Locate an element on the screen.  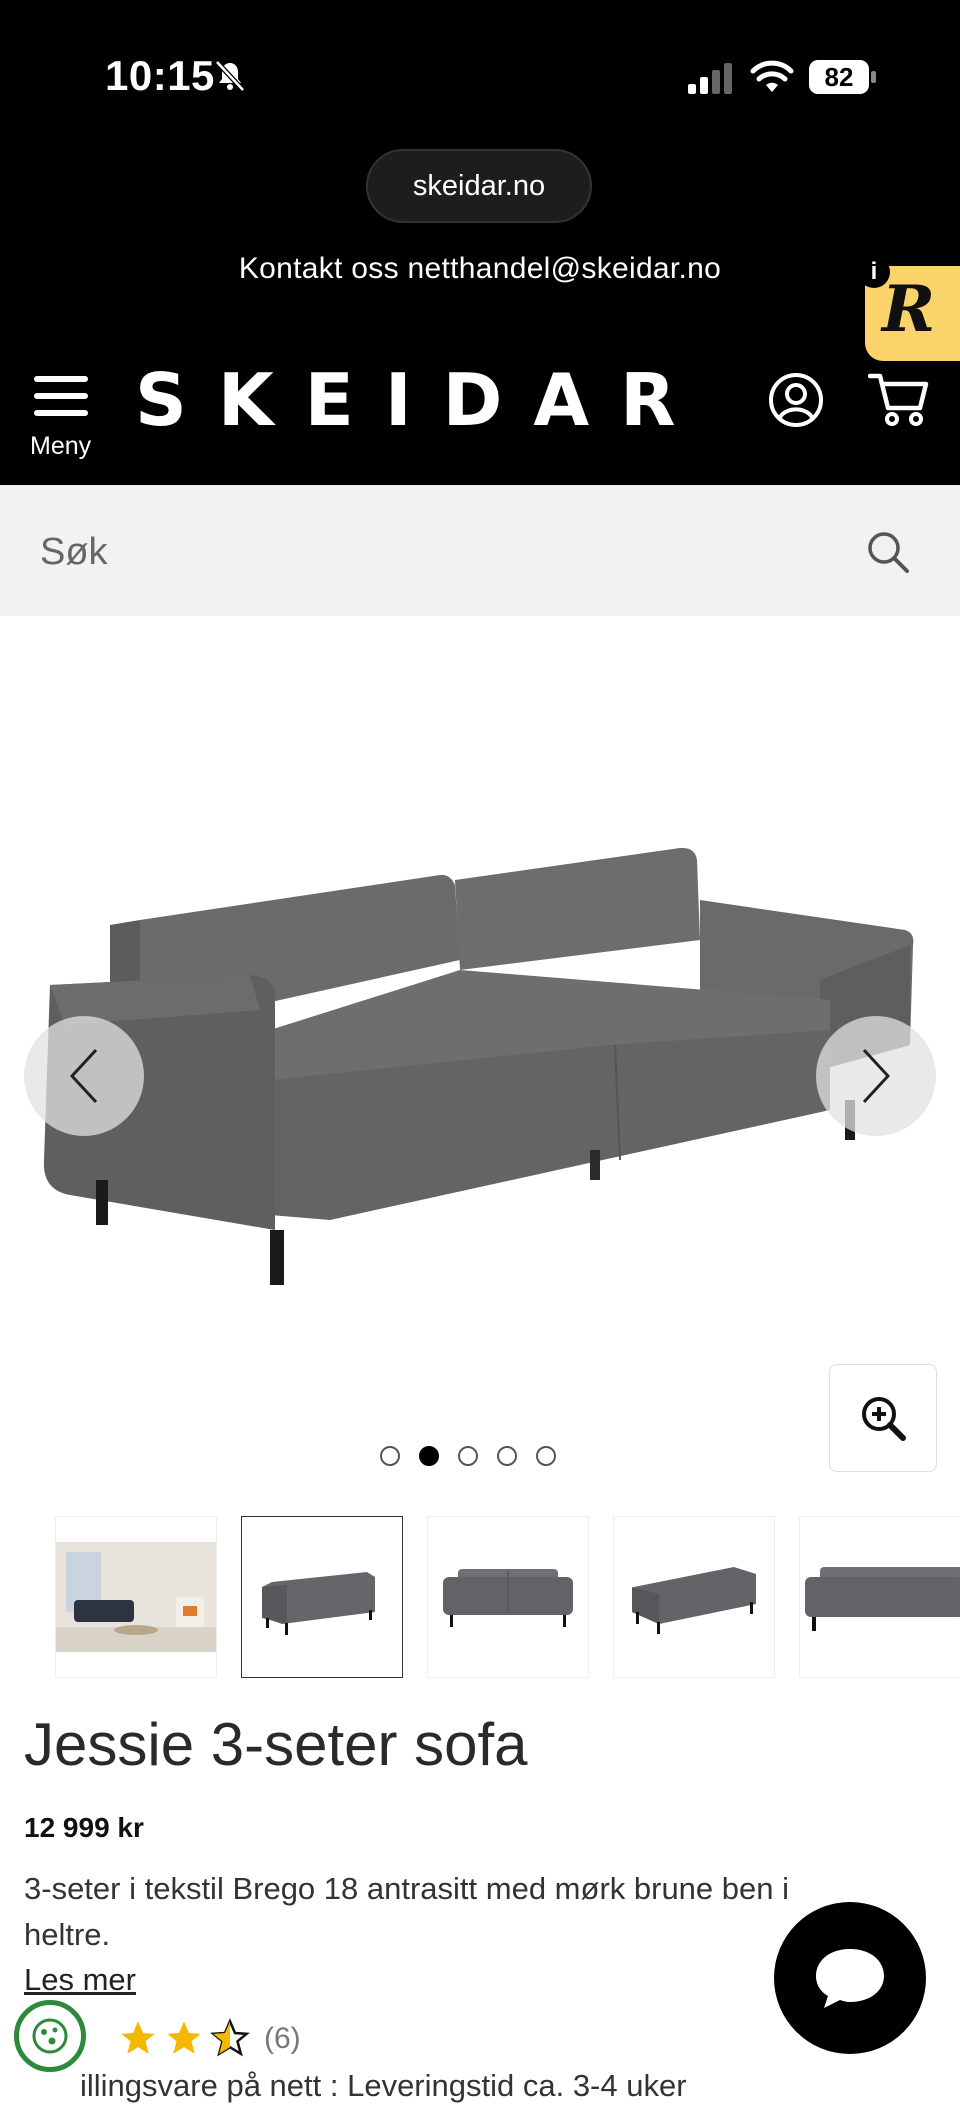
next-image-button is located at coordinates (876, 1076).